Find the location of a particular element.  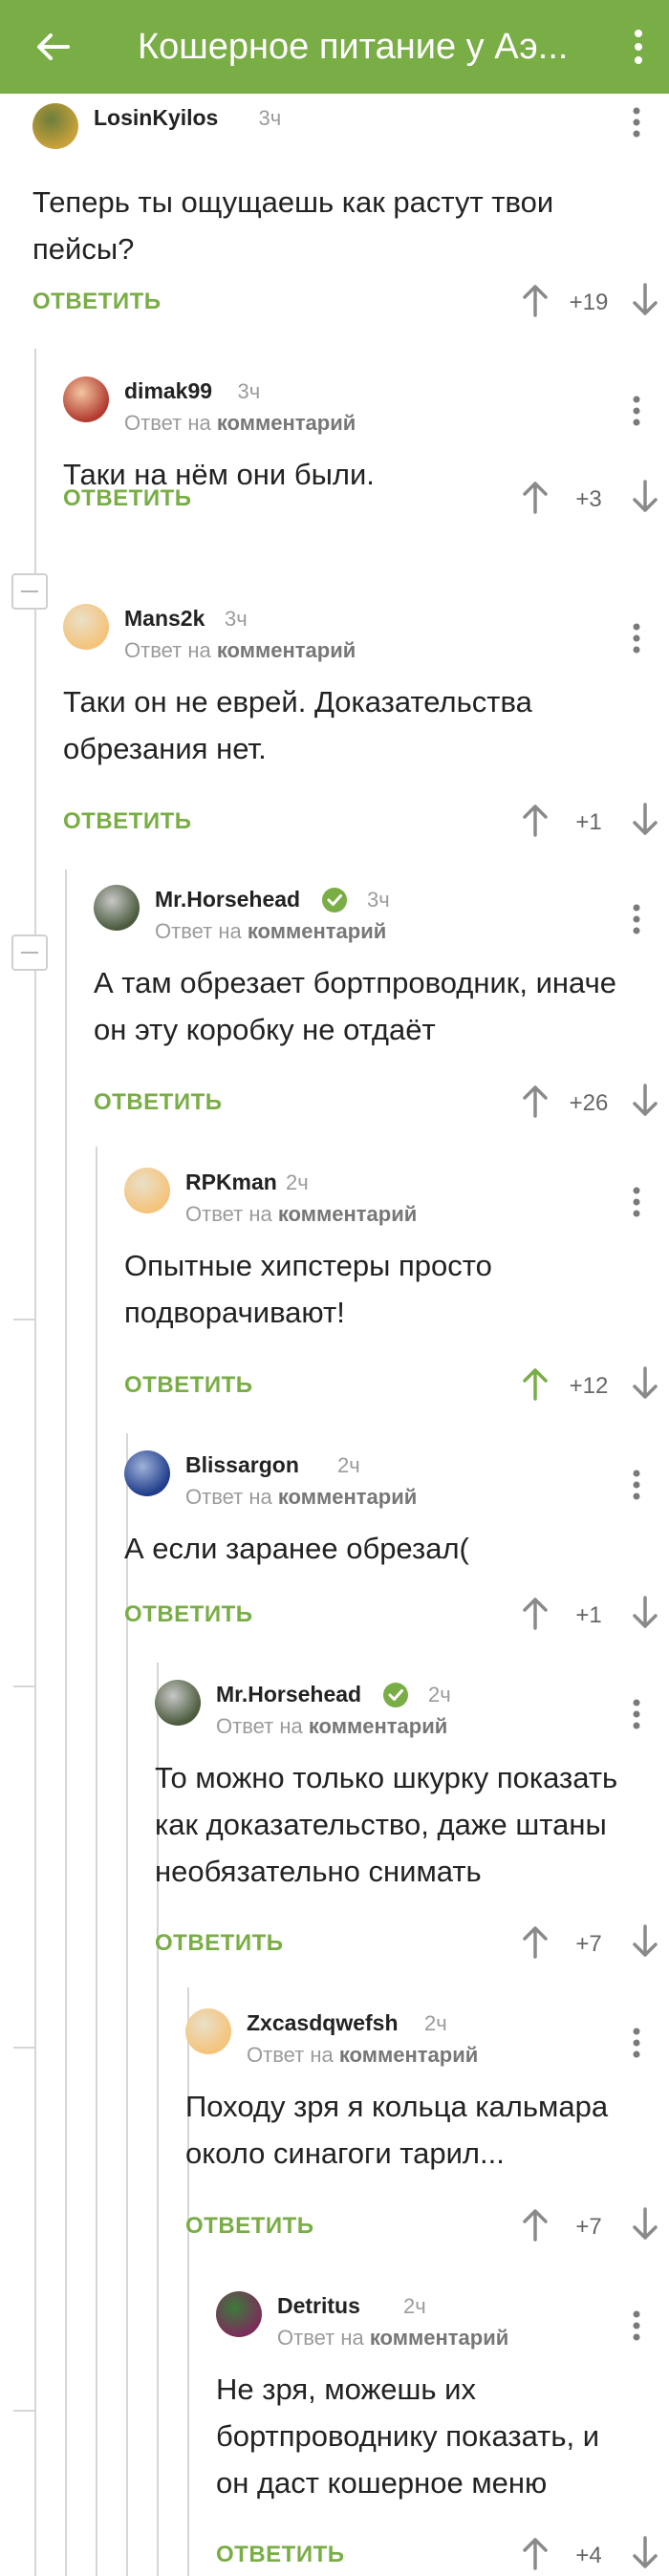

overflow-menu-button is located at coordinates (638, 47).